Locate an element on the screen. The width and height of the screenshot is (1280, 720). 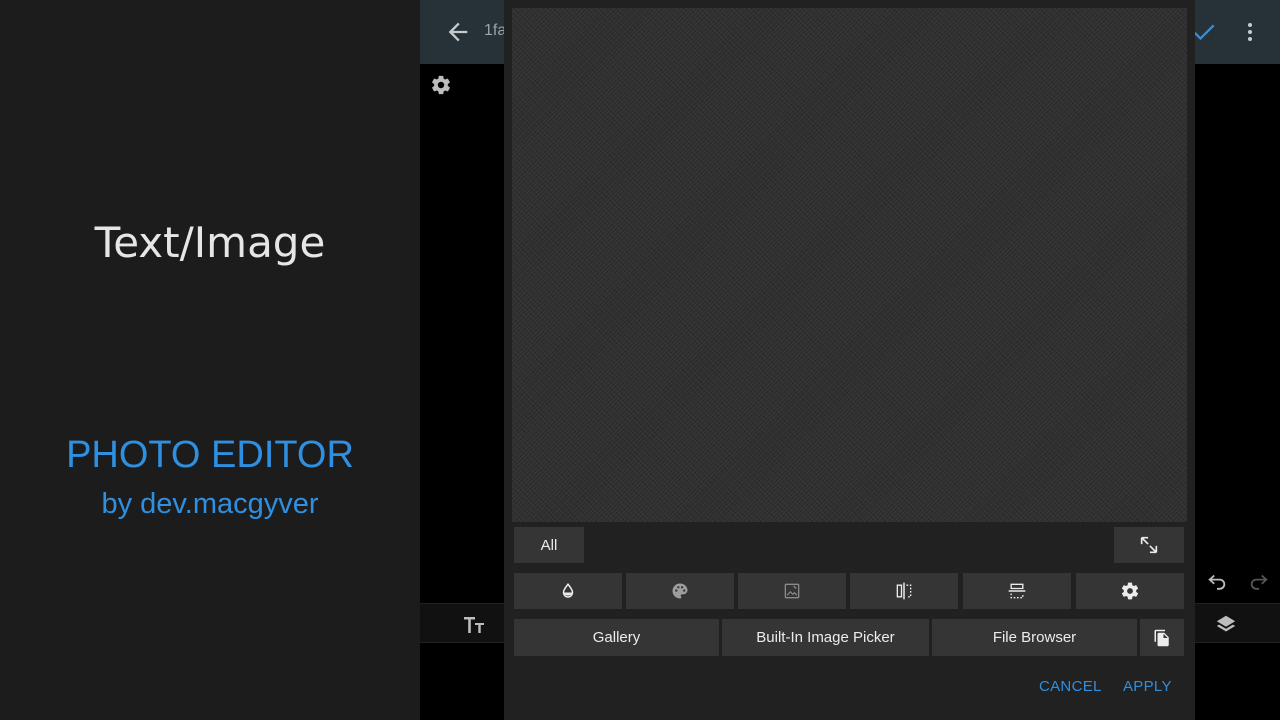
expand-button is located at coordinates (1149, 545).